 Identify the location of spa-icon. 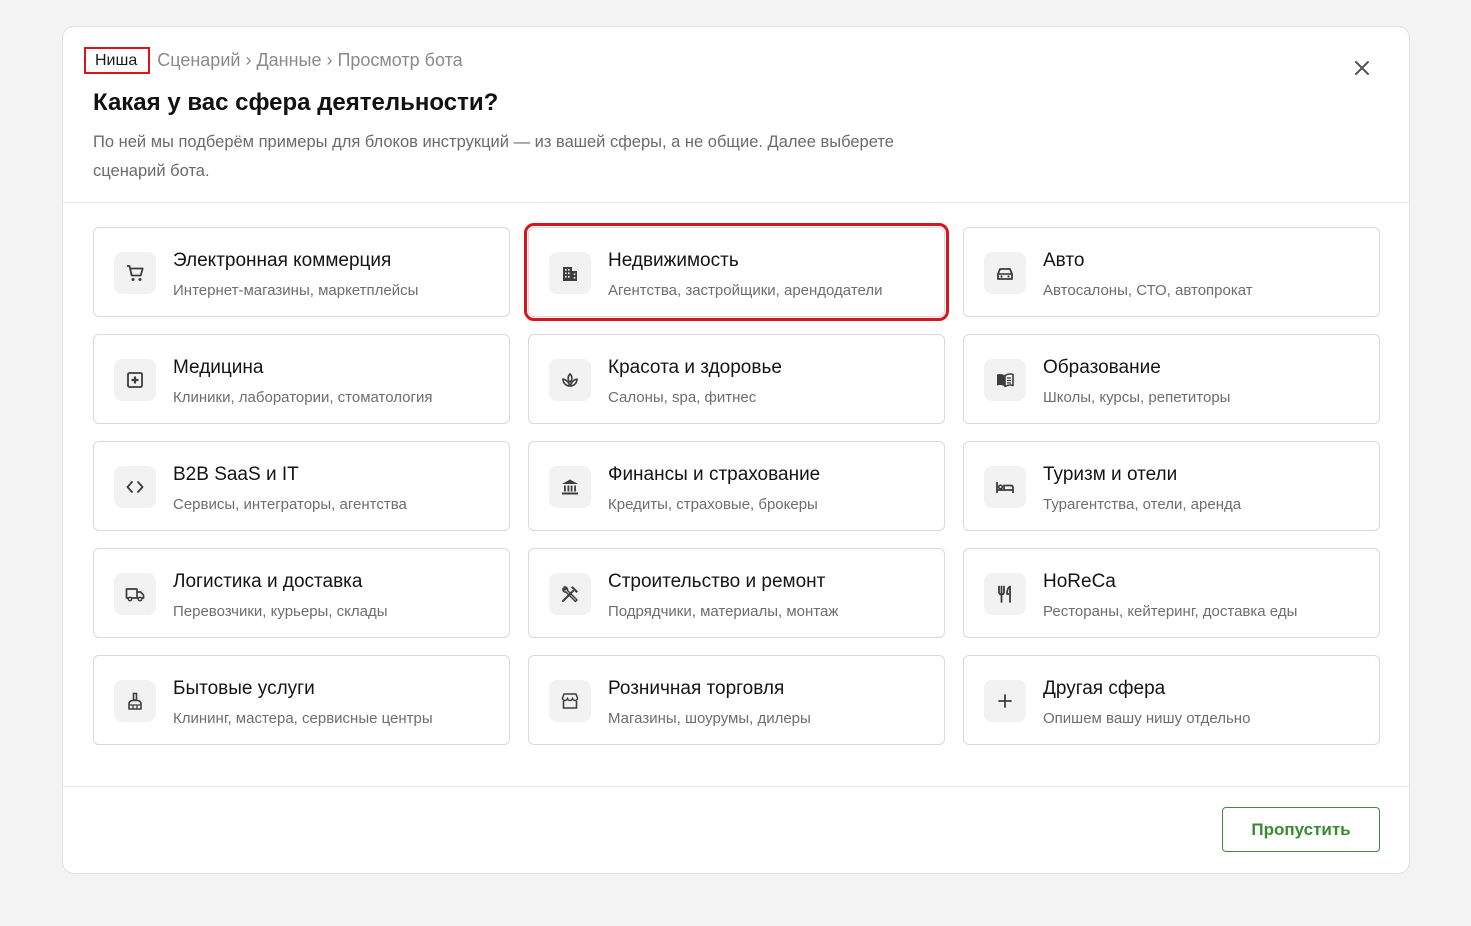
(570, 379).